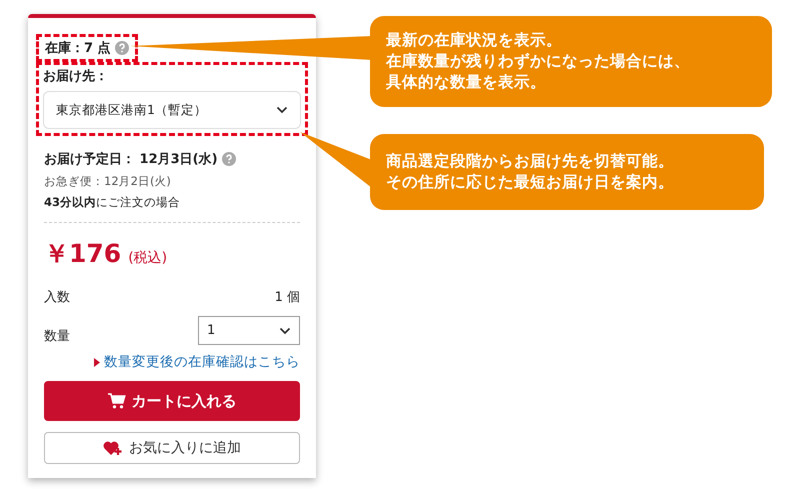  Describe the element at coordinates (249, 330) in the screenshot. I see `quantity-select: 1` at that location.